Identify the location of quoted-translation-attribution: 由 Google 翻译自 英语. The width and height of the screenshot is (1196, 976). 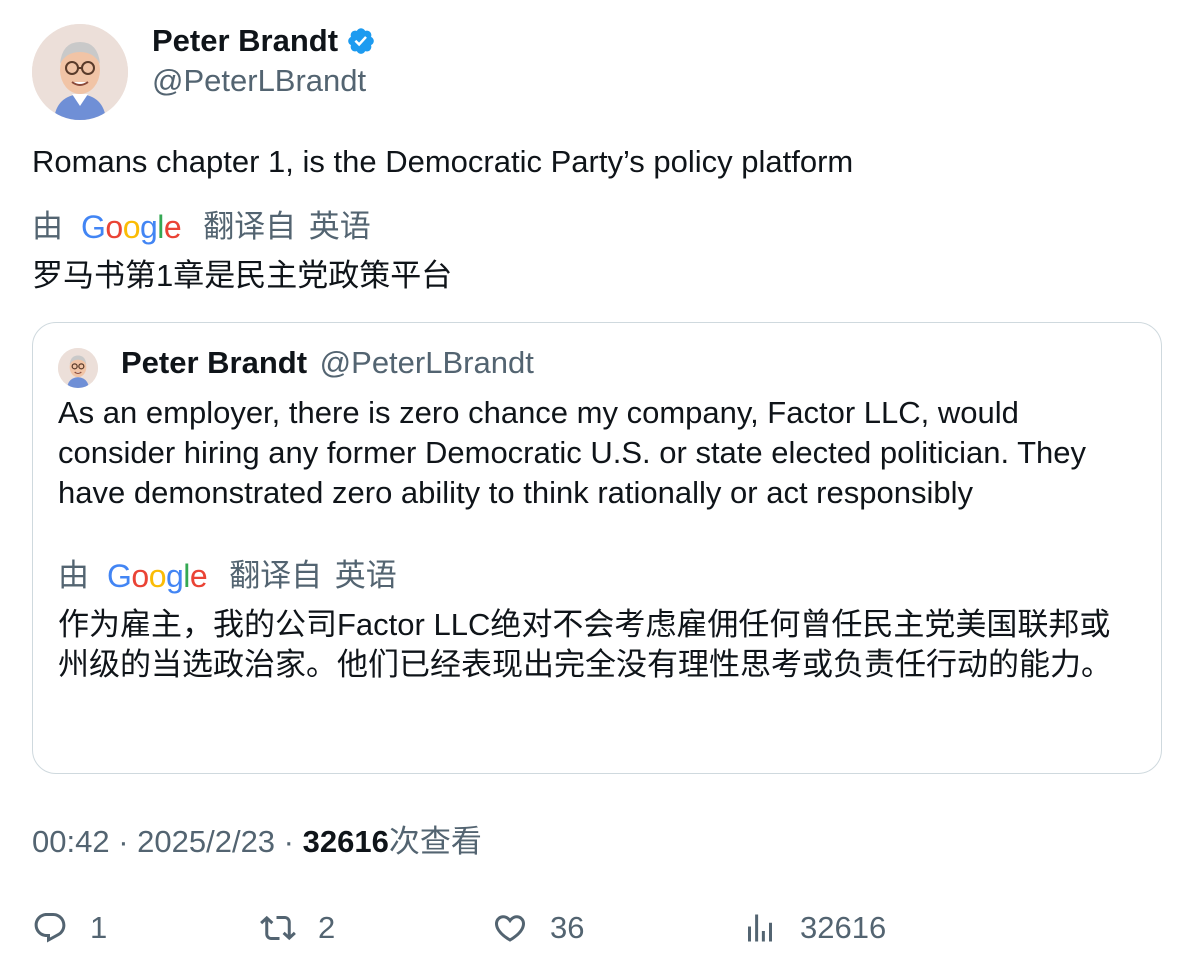
(227, 576).